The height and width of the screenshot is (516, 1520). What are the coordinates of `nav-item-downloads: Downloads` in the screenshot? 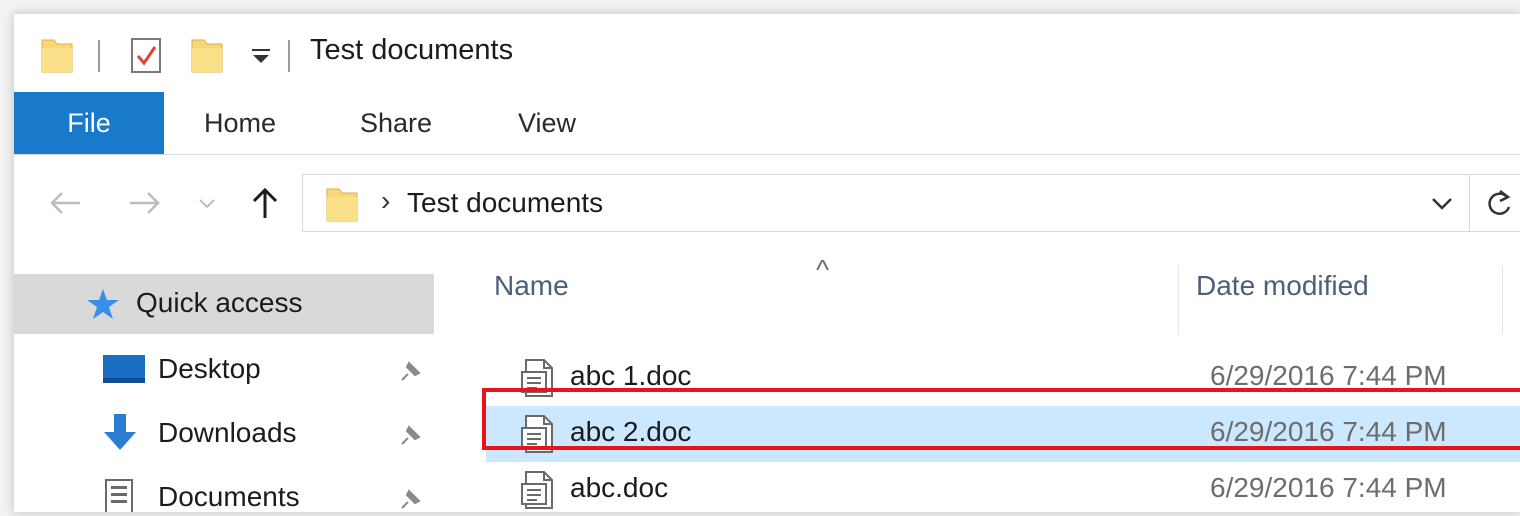 It's located at (224, 434).